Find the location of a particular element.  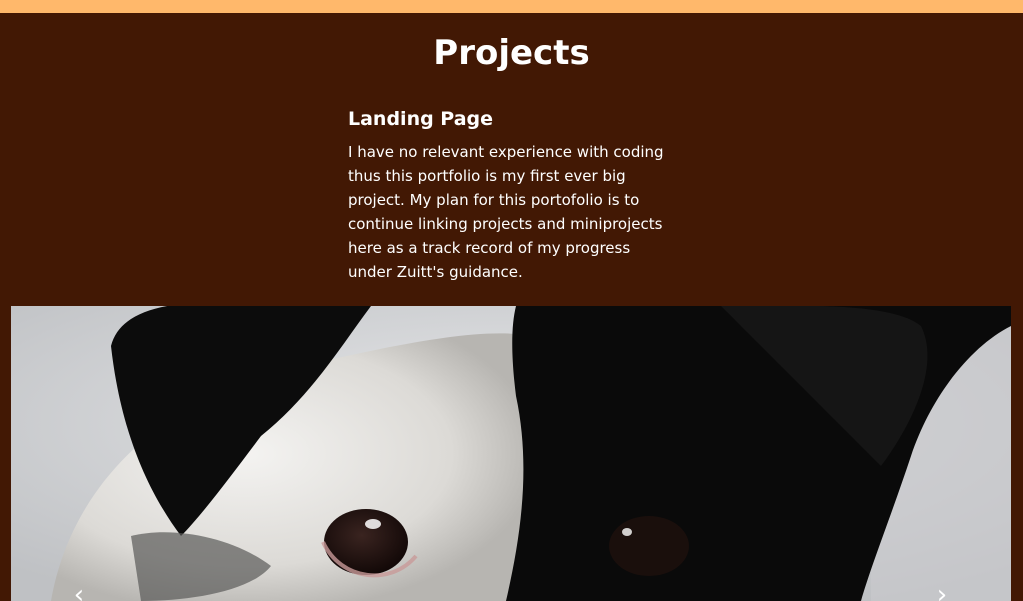

carousel-next-button: › is located at coordinates (942, 590).